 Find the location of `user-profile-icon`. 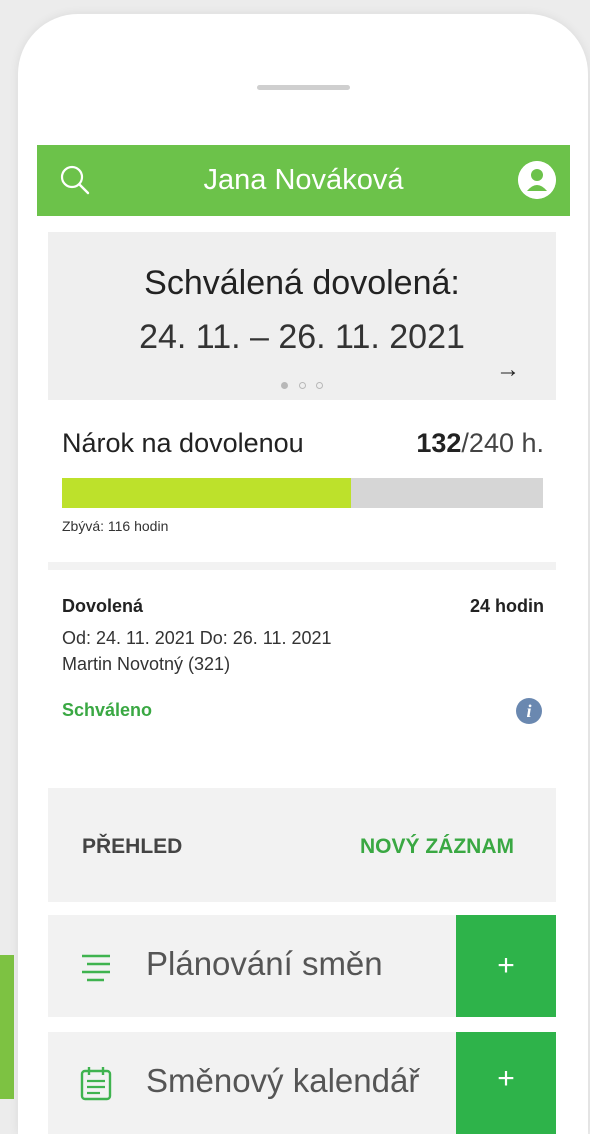

user-profile-icon is located at coordinates (537, 180).